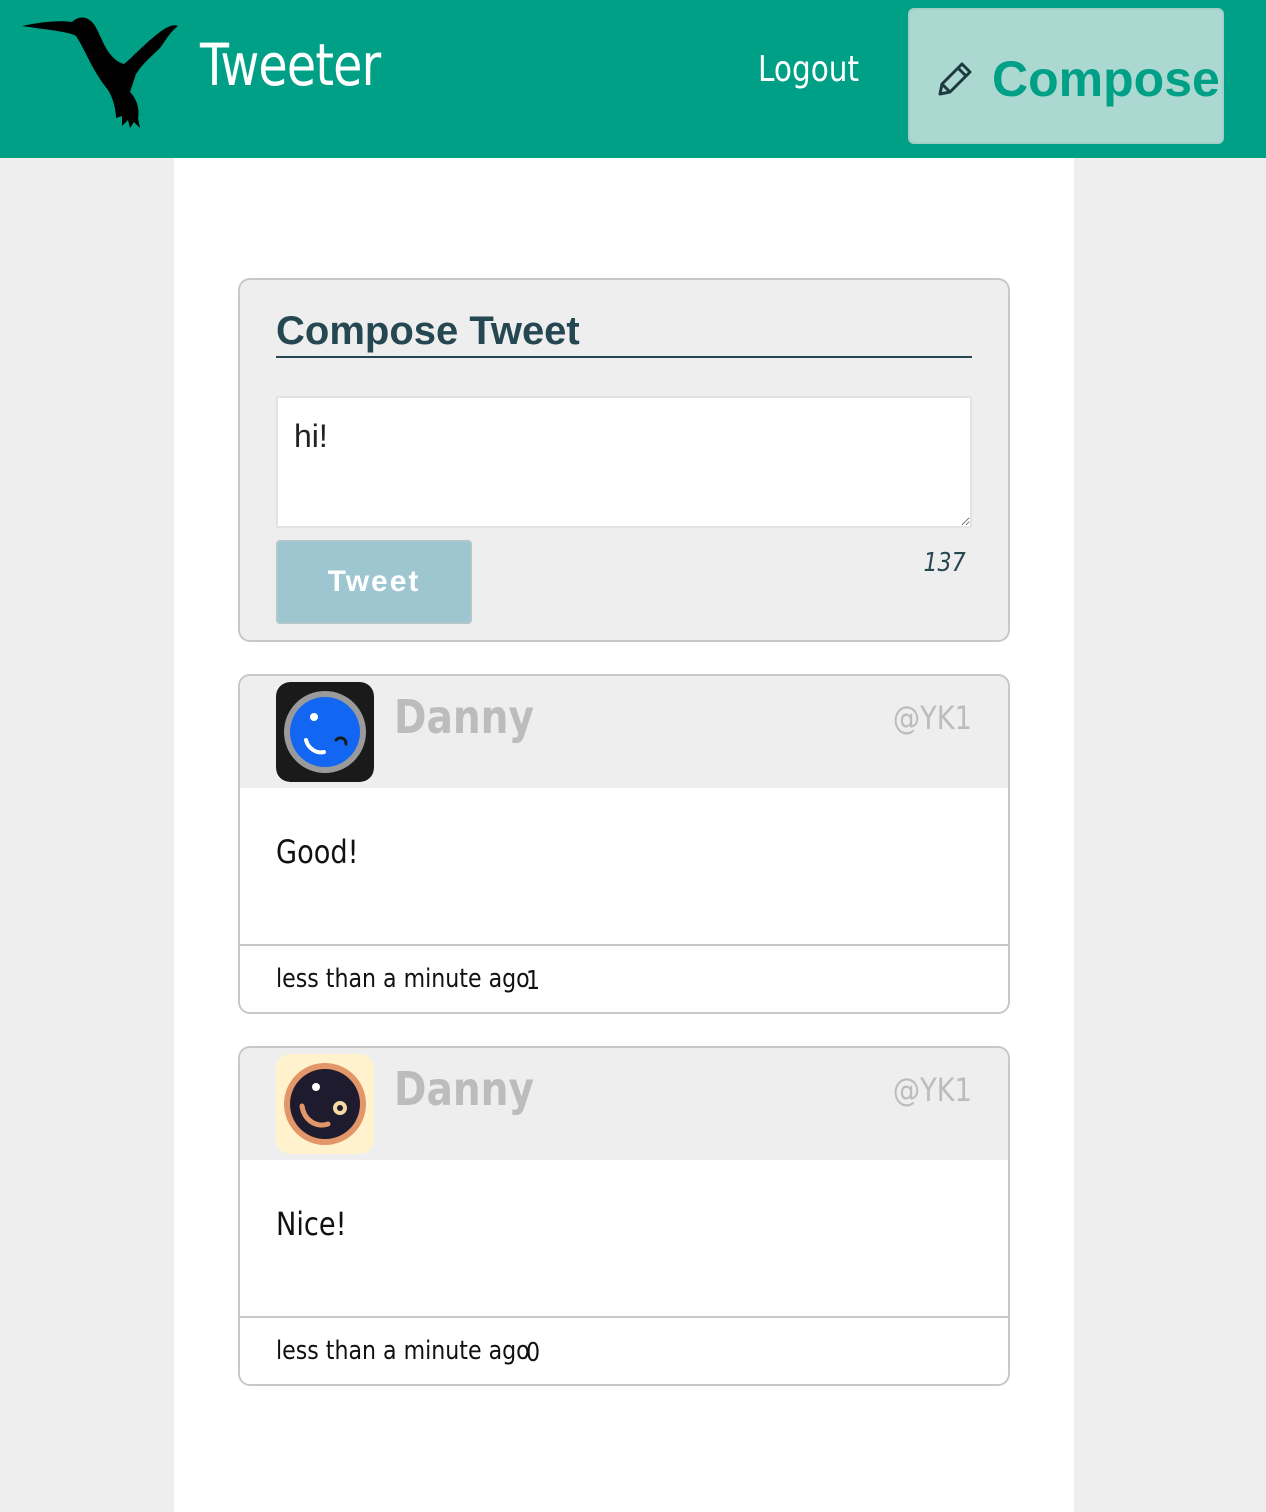  I want to click on compose-tweet-title: Compose Tweet, so click(624, 333).